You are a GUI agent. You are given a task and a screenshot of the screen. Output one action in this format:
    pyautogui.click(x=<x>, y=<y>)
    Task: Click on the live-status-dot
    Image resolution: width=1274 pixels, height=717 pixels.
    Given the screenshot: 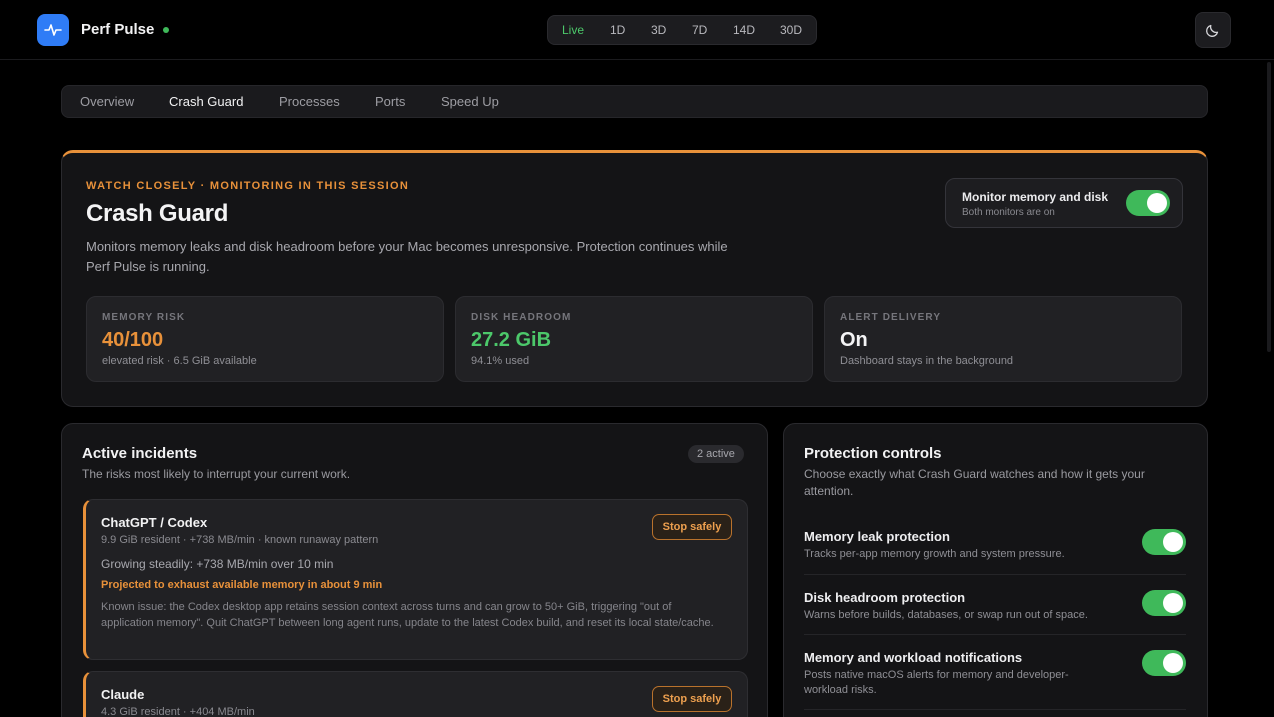 What is the action you would take?
    pyautogui.click(x=166, y=30)
    